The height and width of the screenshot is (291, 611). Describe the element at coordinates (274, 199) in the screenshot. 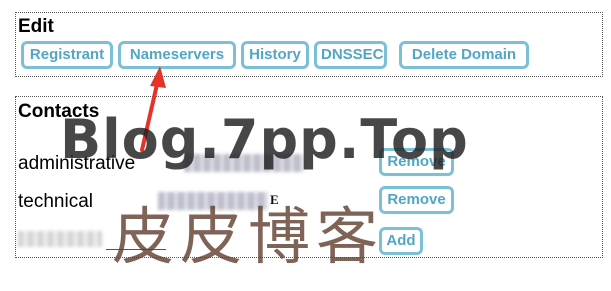

I see `contact-value-technical: E` at that location.